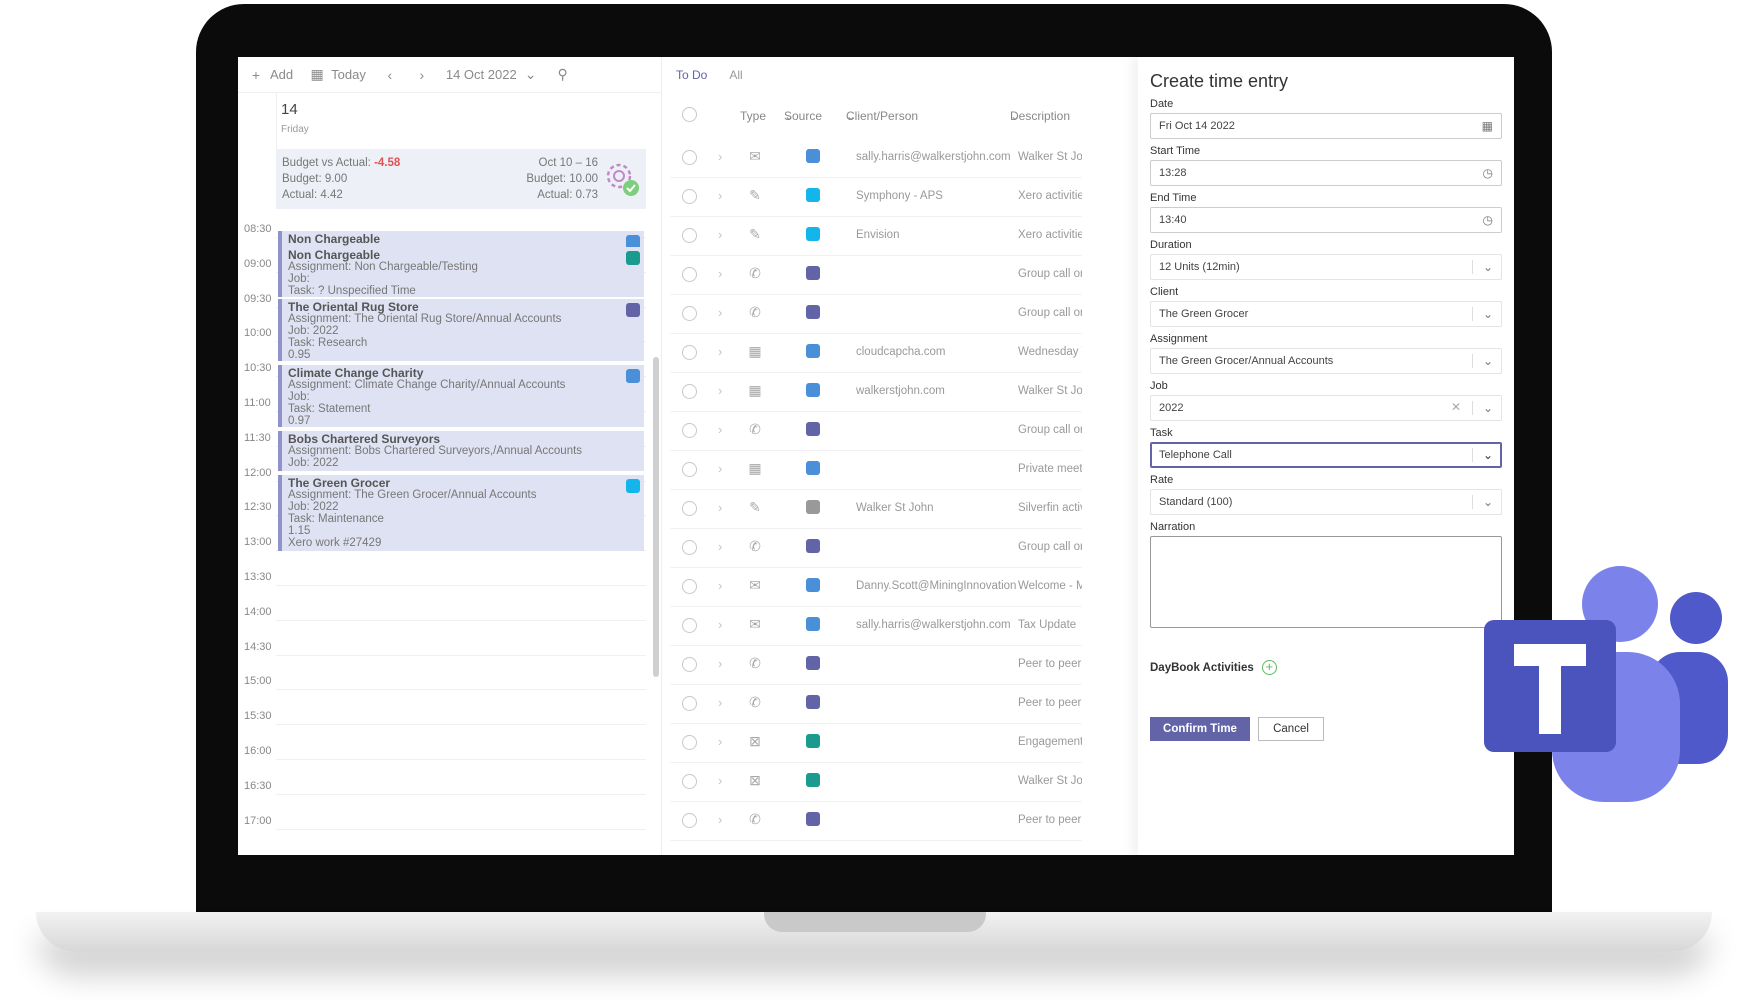  Describe the element at coordinates (461, 451) in the screenshot. I see `calendar-event: Bobs Chartered Surveyors Assignment` at that location.